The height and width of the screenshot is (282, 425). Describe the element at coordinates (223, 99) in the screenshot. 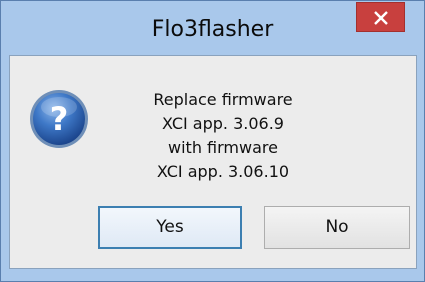

I see `message-line: Replace firmware` at that location.